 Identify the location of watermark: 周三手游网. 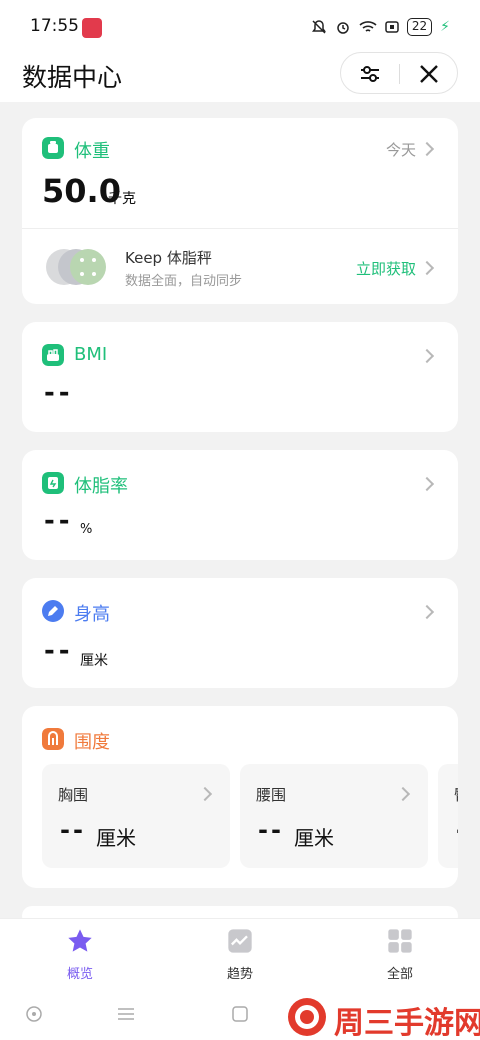
(380, 1017).